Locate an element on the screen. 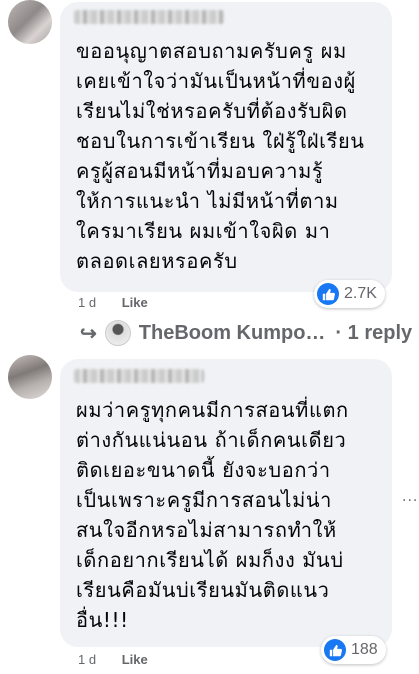 This screenshot has height=674, width=419. comment-line: ผมว่าครูทุกคนมีการสอนที่แตก is located at coordinates (212, 410).